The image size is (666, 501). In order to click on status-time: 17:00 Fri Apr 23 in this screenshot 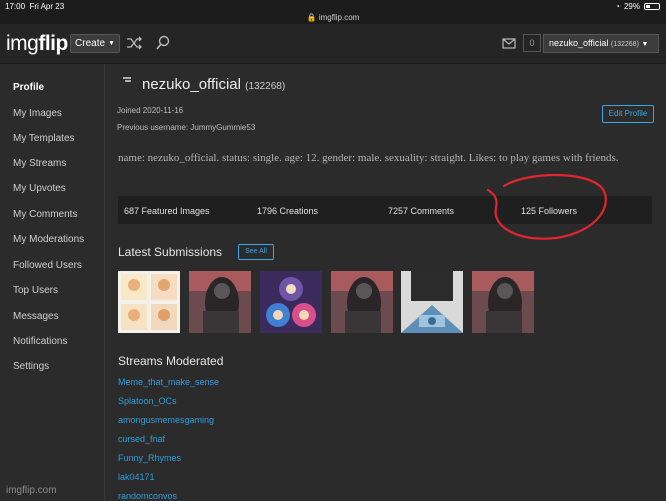, I will do `click(35, 6)`.